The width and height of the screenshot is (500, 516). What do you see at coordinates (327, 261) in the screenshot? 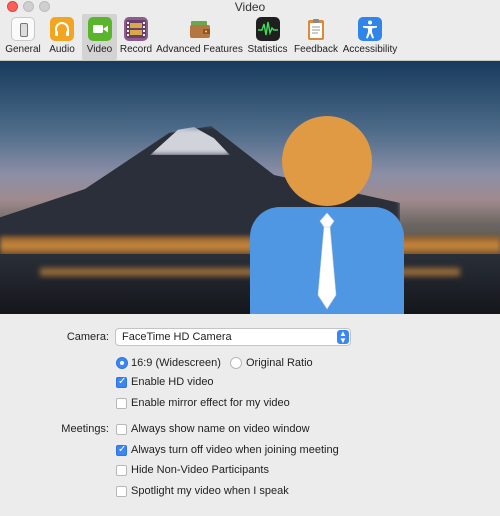
I see `avatar-tie` at bounding box center [327, 261].